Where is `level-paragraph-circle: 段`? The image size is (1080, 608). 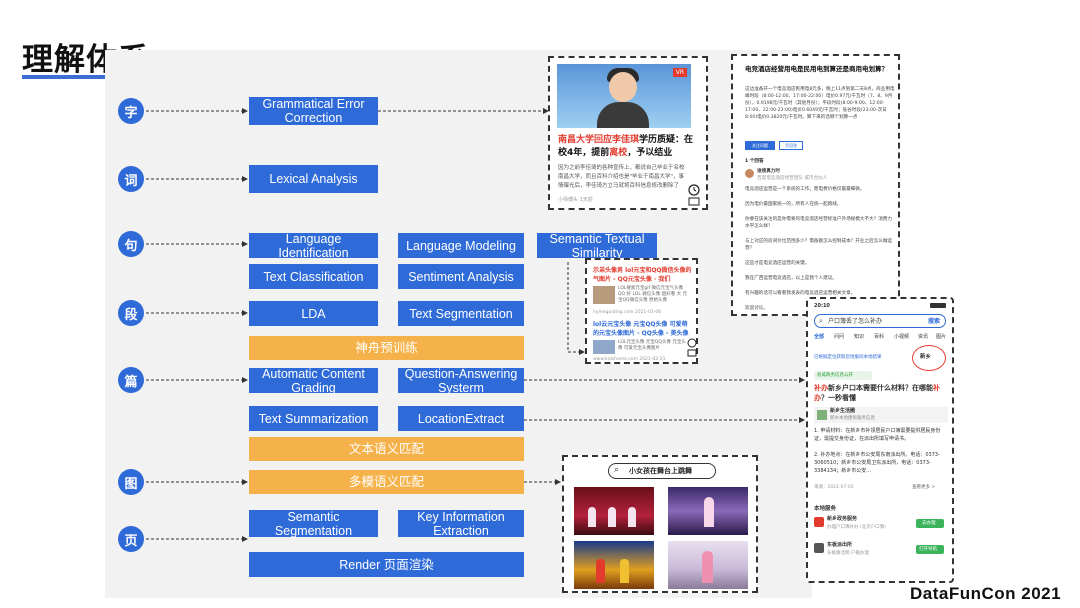 level-paragraph-circle: 段 is located at coordinates (131, 313).